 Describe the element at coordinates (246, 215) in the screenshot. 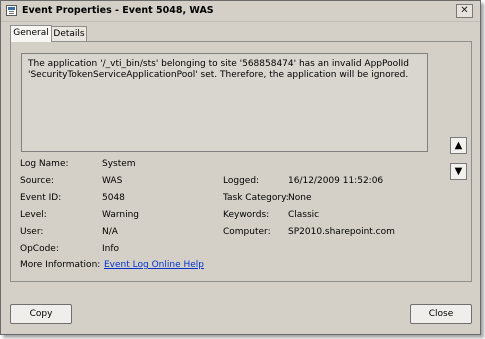

I see `keywords-label: Keywords:` at that location.